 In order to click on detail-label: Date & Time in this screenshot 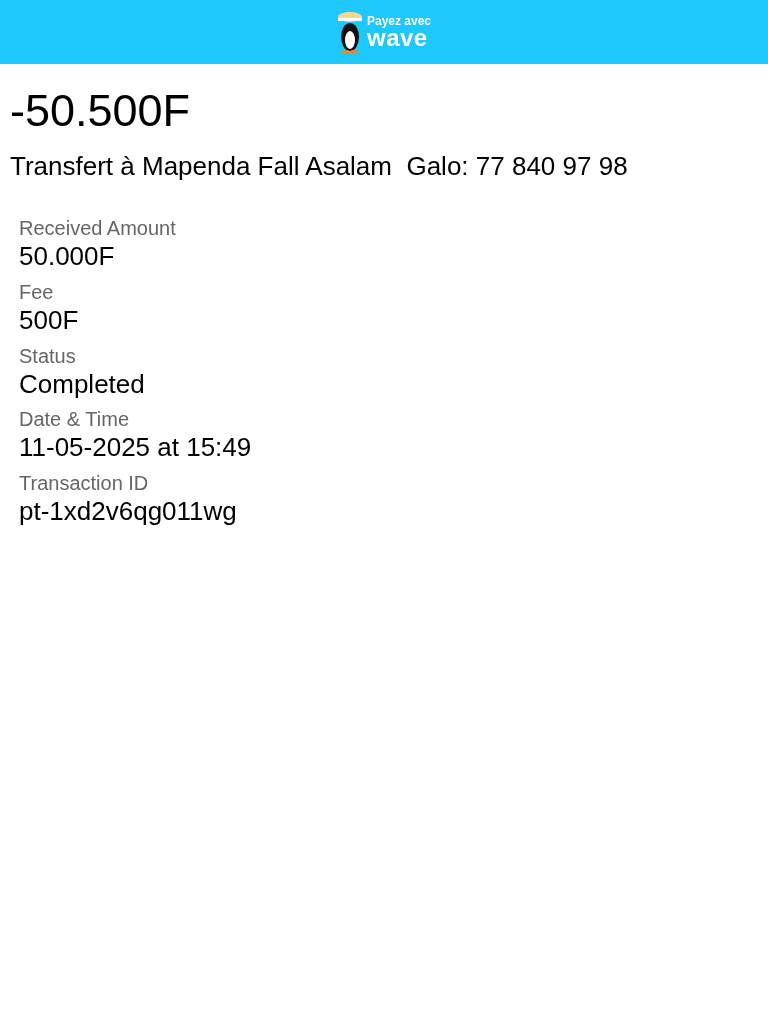, I will do `click(75, 419)`.